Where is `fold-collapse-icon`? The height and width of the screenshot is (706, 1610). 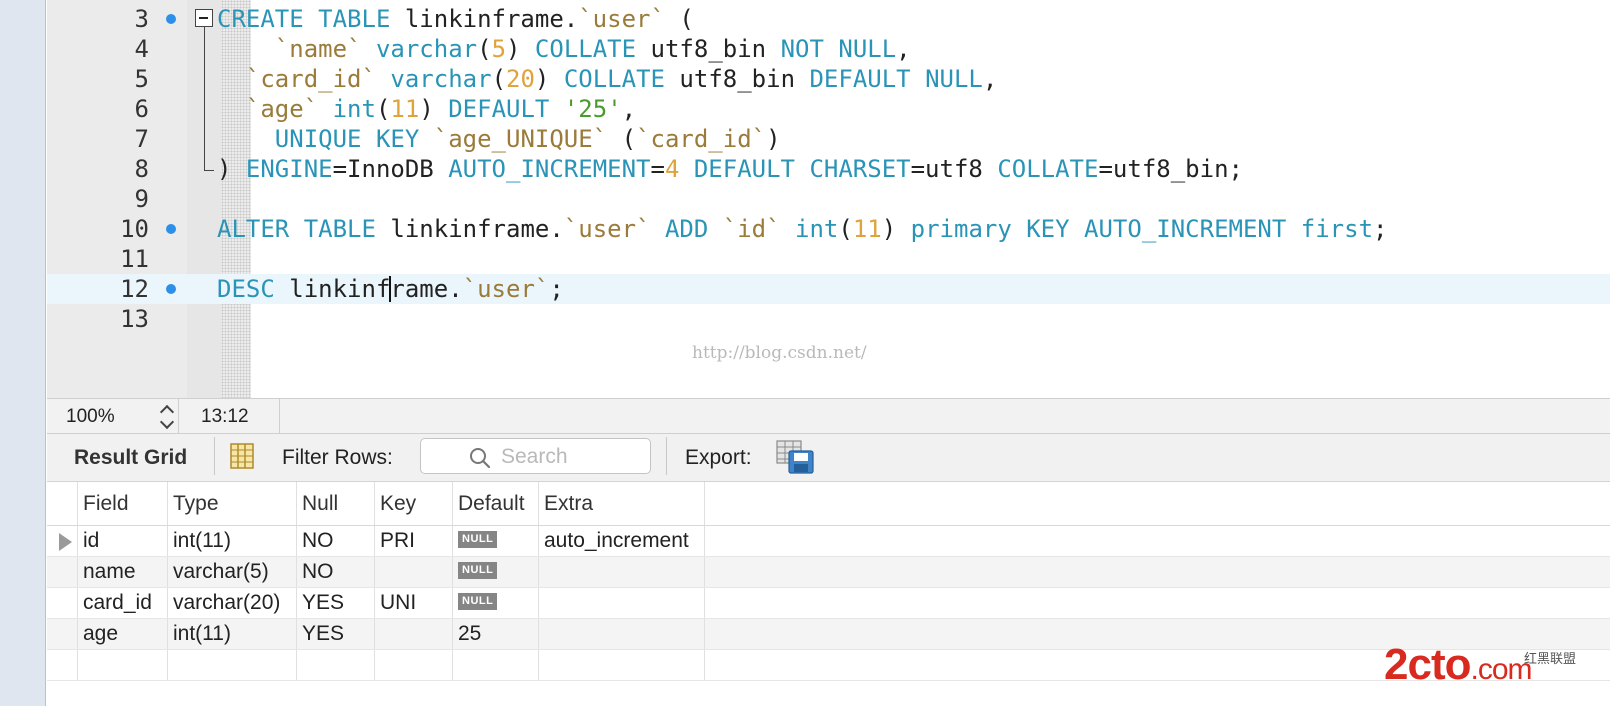
fold-collapse-icon is located at coordinates (204, 18).